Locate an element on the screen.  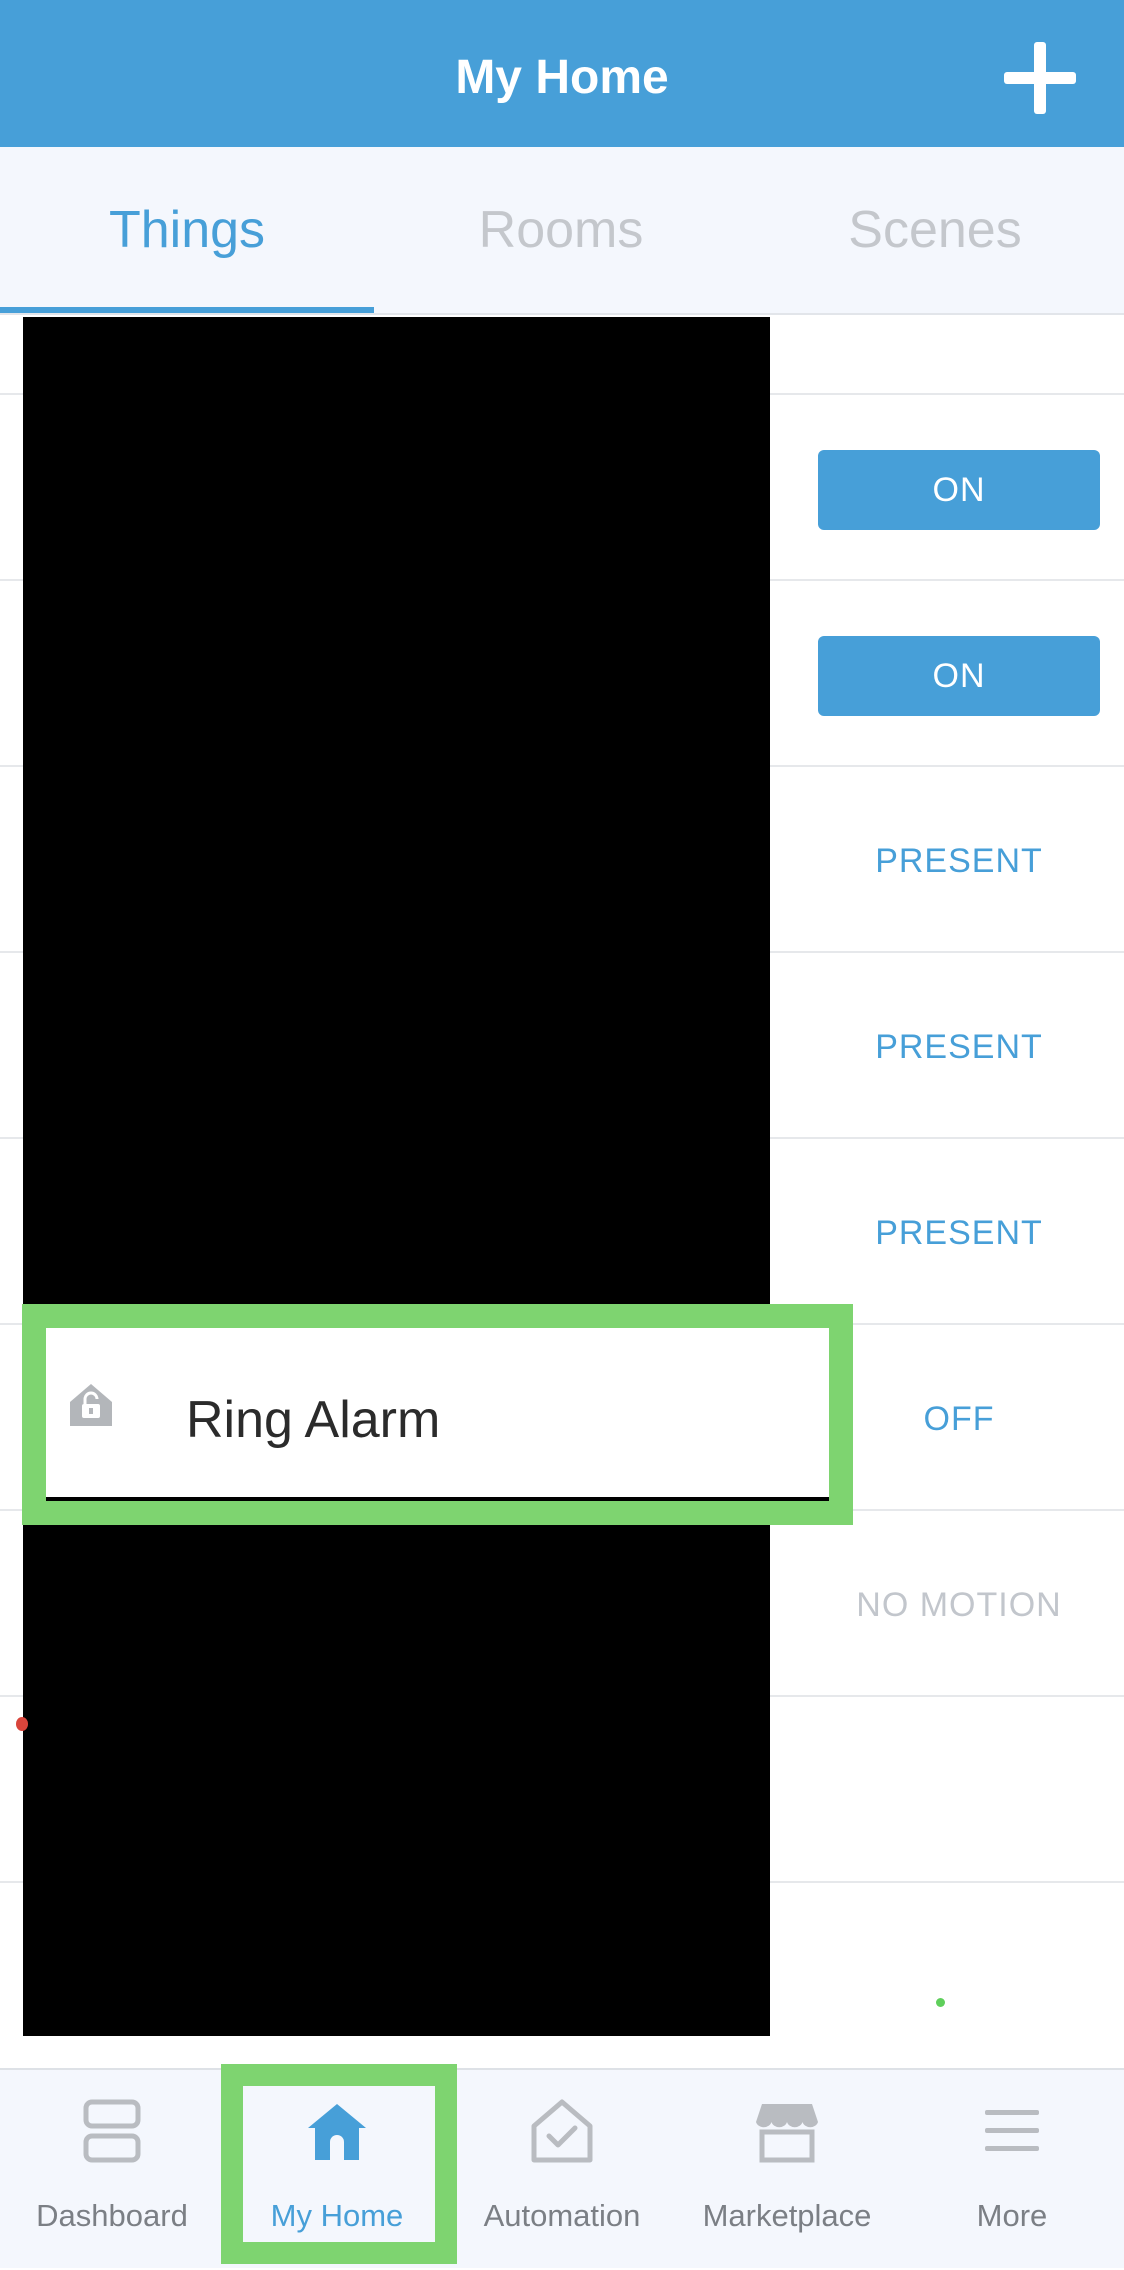
nav-automation: Automation is located at coordinates (562, 2170).